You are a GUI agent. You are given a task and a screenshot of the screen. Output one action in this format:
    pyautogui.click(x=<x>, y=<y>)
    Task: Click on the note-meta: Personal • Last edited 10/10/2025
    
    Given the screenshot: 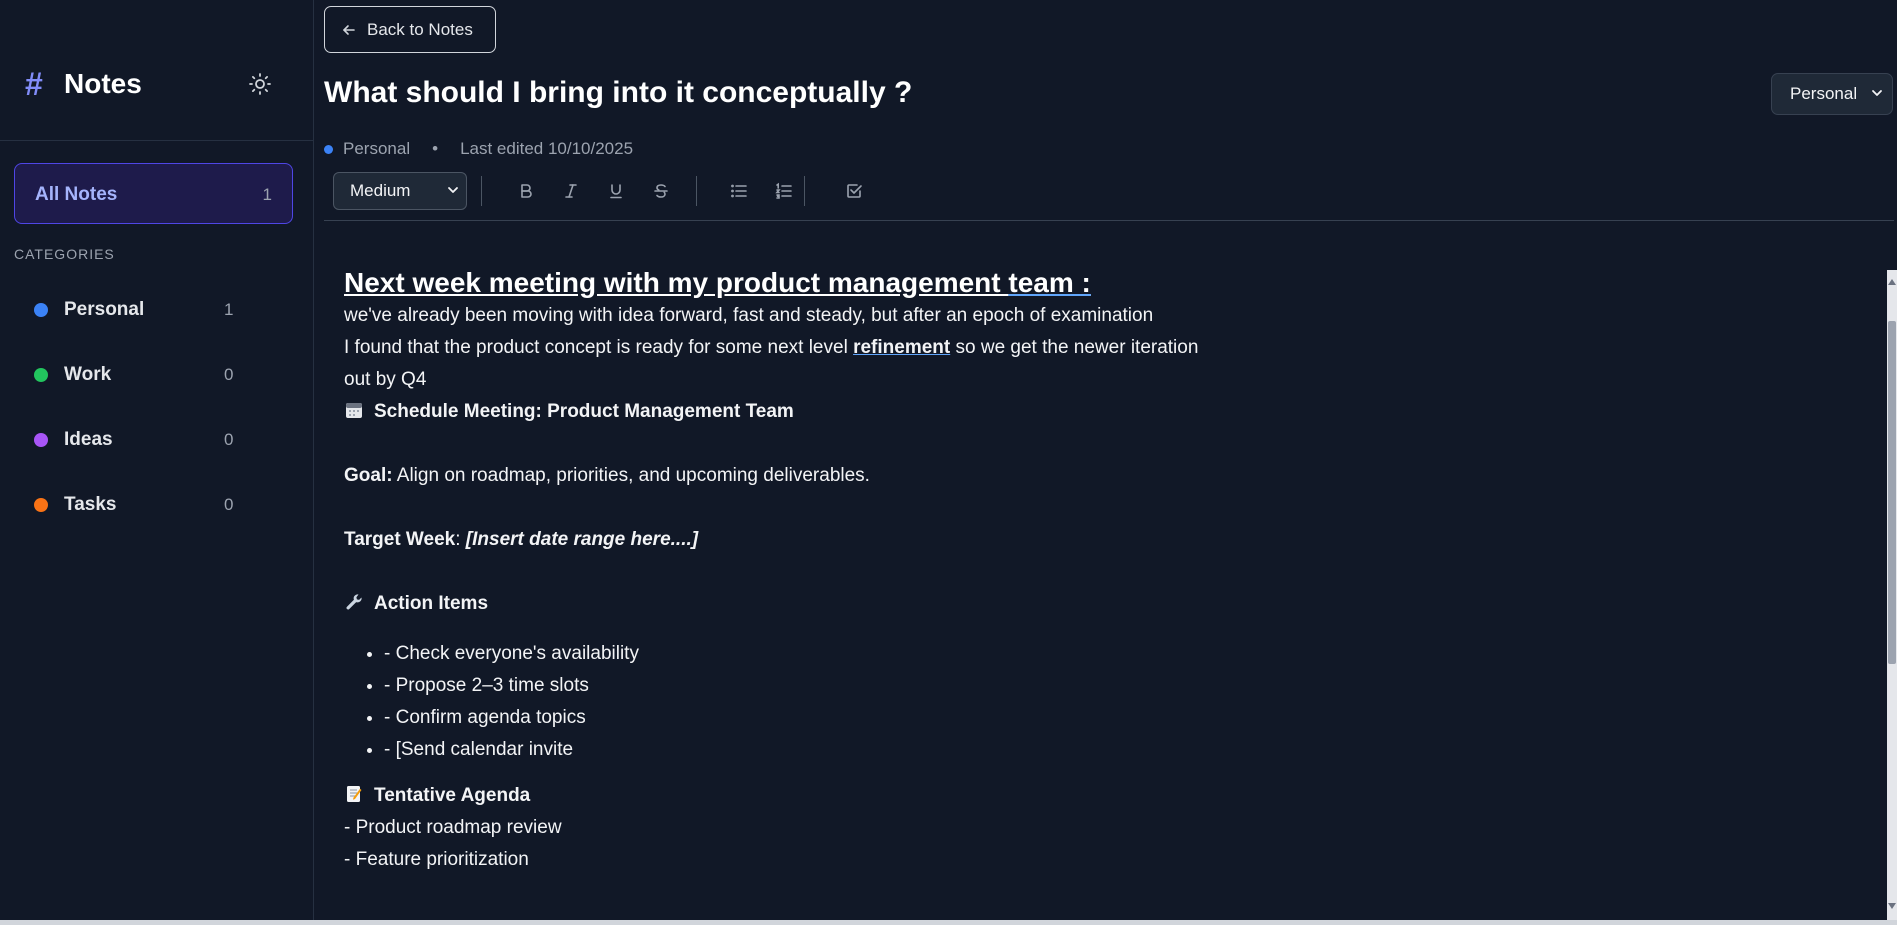 What is the action you would take?
    pyautogui.click(x=478, y=149)
    